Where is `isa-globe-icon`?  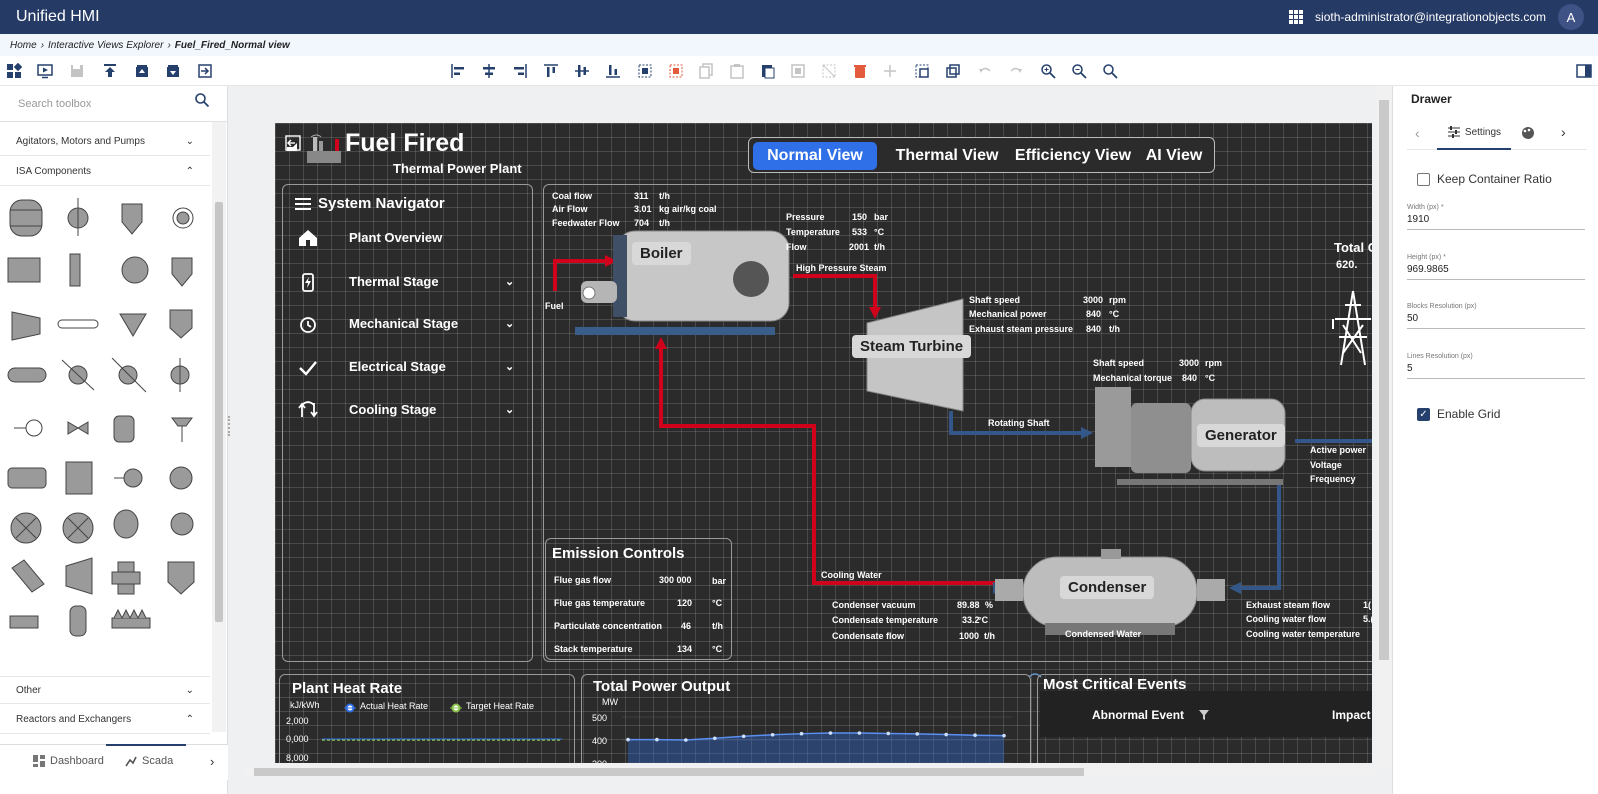 isa-globe-icon is located at coordinates (126, 524).